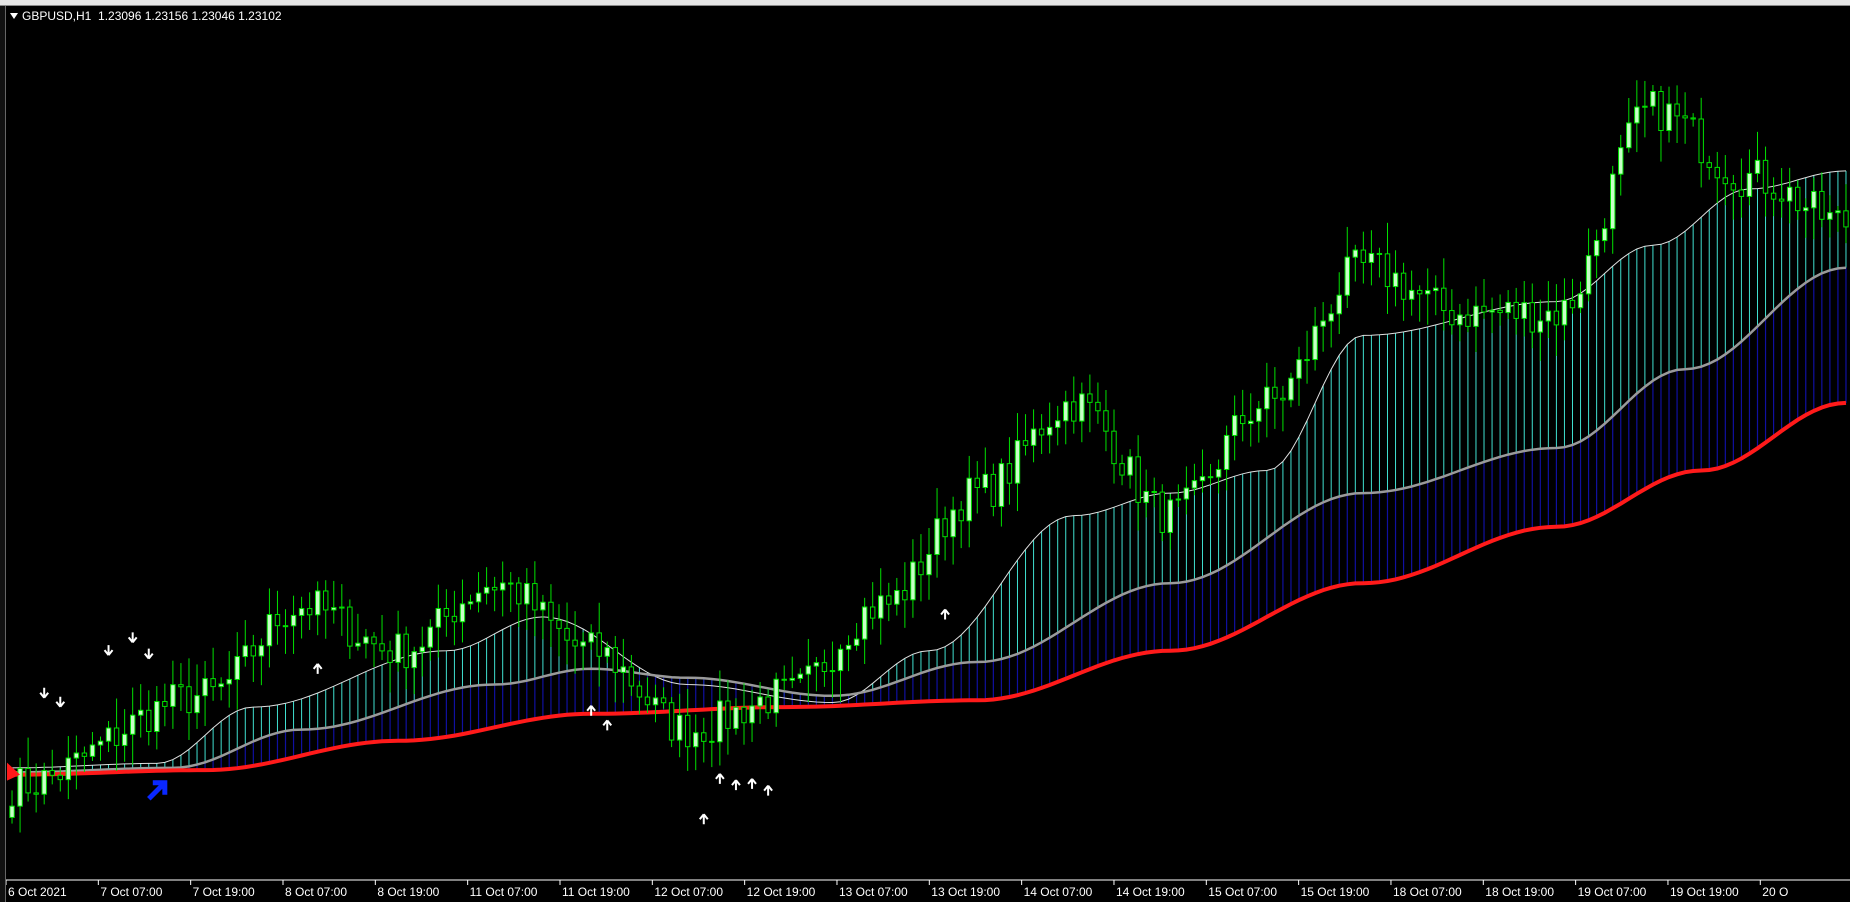 This screenshot has width=1850, height=902. I want to click on up-arrow-icon, so click(945, 614).